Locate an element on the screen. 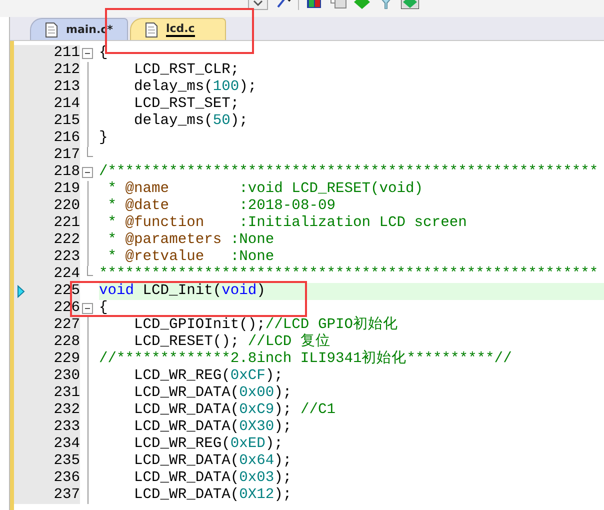  caret-icon is located at coordinates (258, 3).